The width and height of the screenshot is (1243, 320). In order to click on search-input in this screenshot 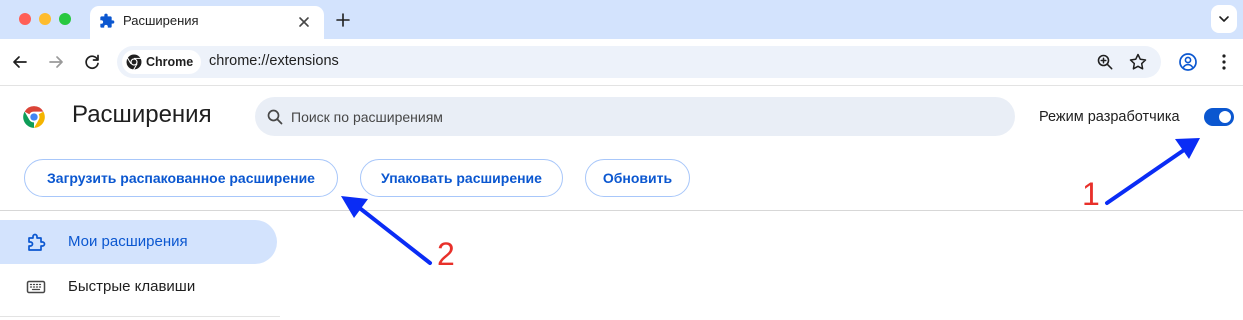, I will do `click(641, 116)`.